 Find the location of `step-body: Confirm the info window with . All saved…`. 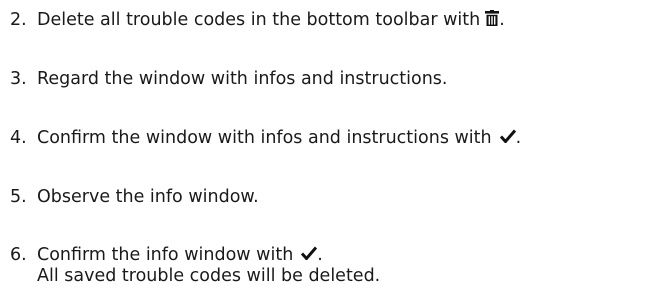

step-body: Confirm the info window with . All saved… is located at coordinates (208, 266).